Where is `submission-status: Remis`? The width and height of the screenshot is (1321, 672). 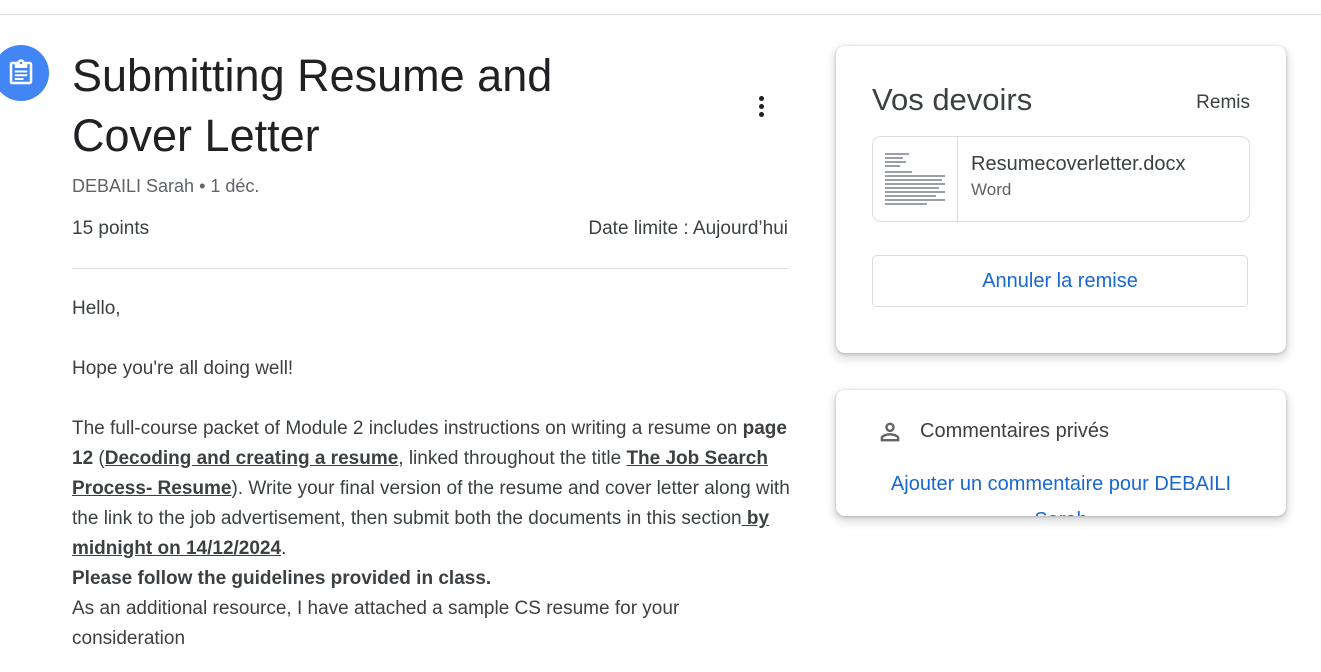 submission-status: Remis is located at coordinates (1223, 102).